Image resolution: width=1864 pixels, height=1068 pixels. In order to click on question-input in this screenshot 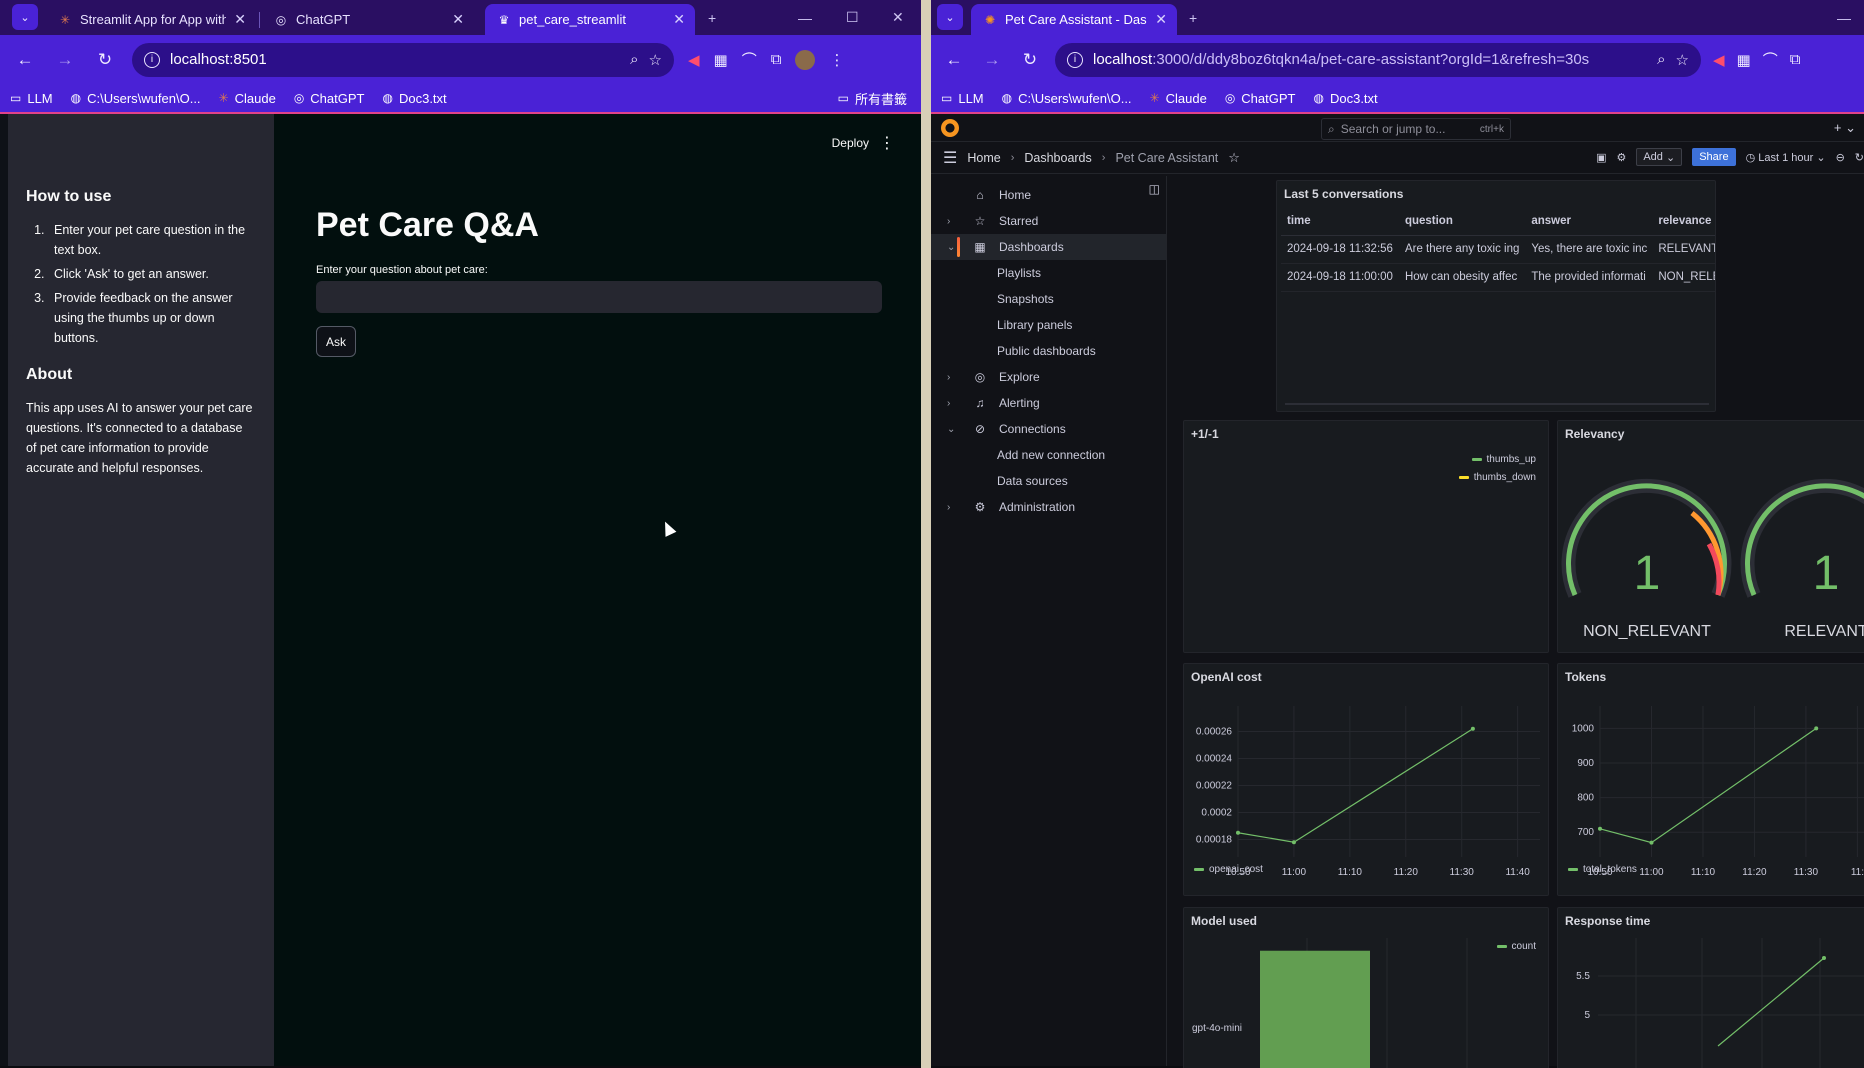, I will do `click(599, 297)`.